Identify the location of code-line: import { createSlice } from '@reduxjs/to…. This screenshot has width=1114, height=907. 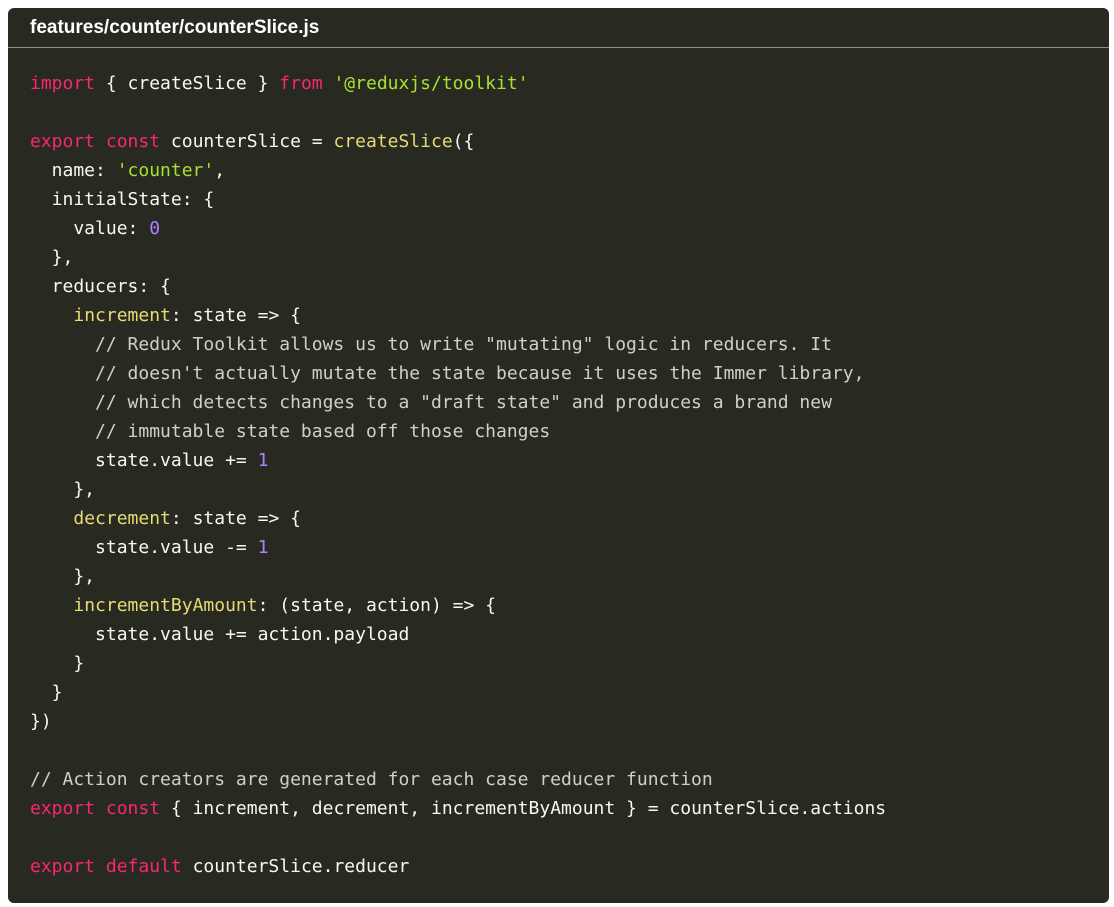
(569, 83).